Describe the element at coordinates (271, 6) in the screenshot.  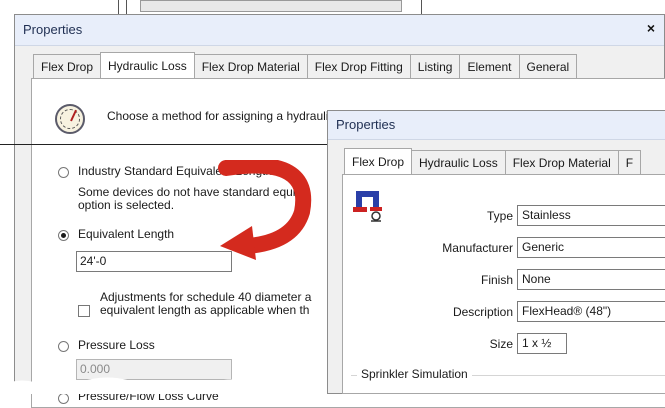
I see `background-grid` at that location.